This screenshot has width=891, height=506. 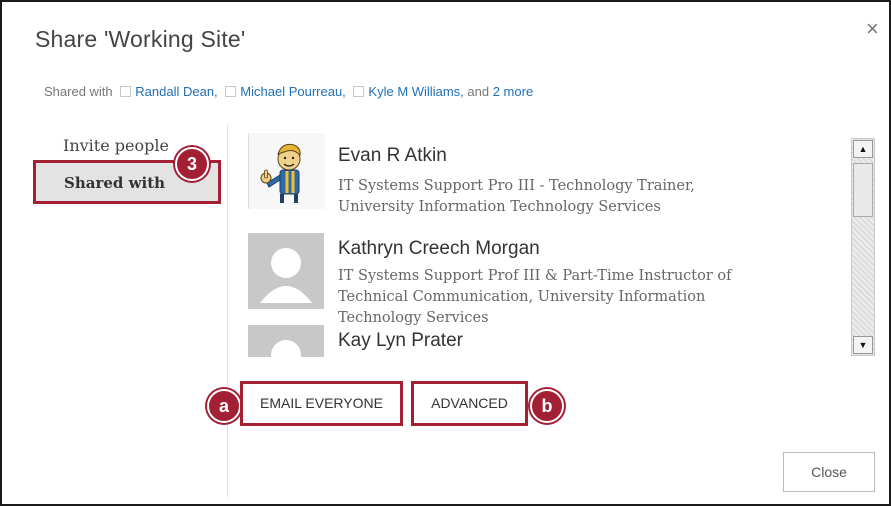 I want to click on callout-a: a, so click(x=224, y=406).